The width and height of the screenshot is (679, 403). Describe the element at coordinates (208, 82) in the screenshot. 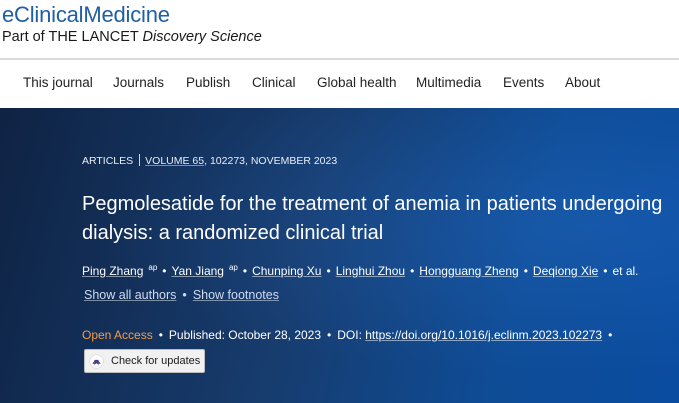

I see `nav-publish: Publish` at that location.